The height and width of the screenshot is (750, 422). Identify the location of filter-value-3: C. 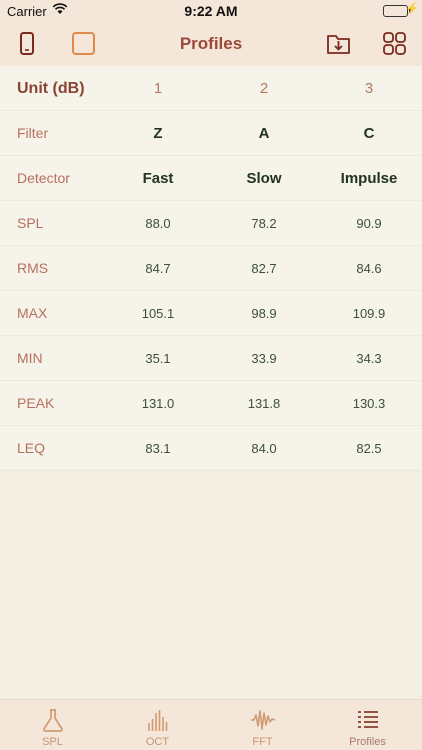
(368, 133).